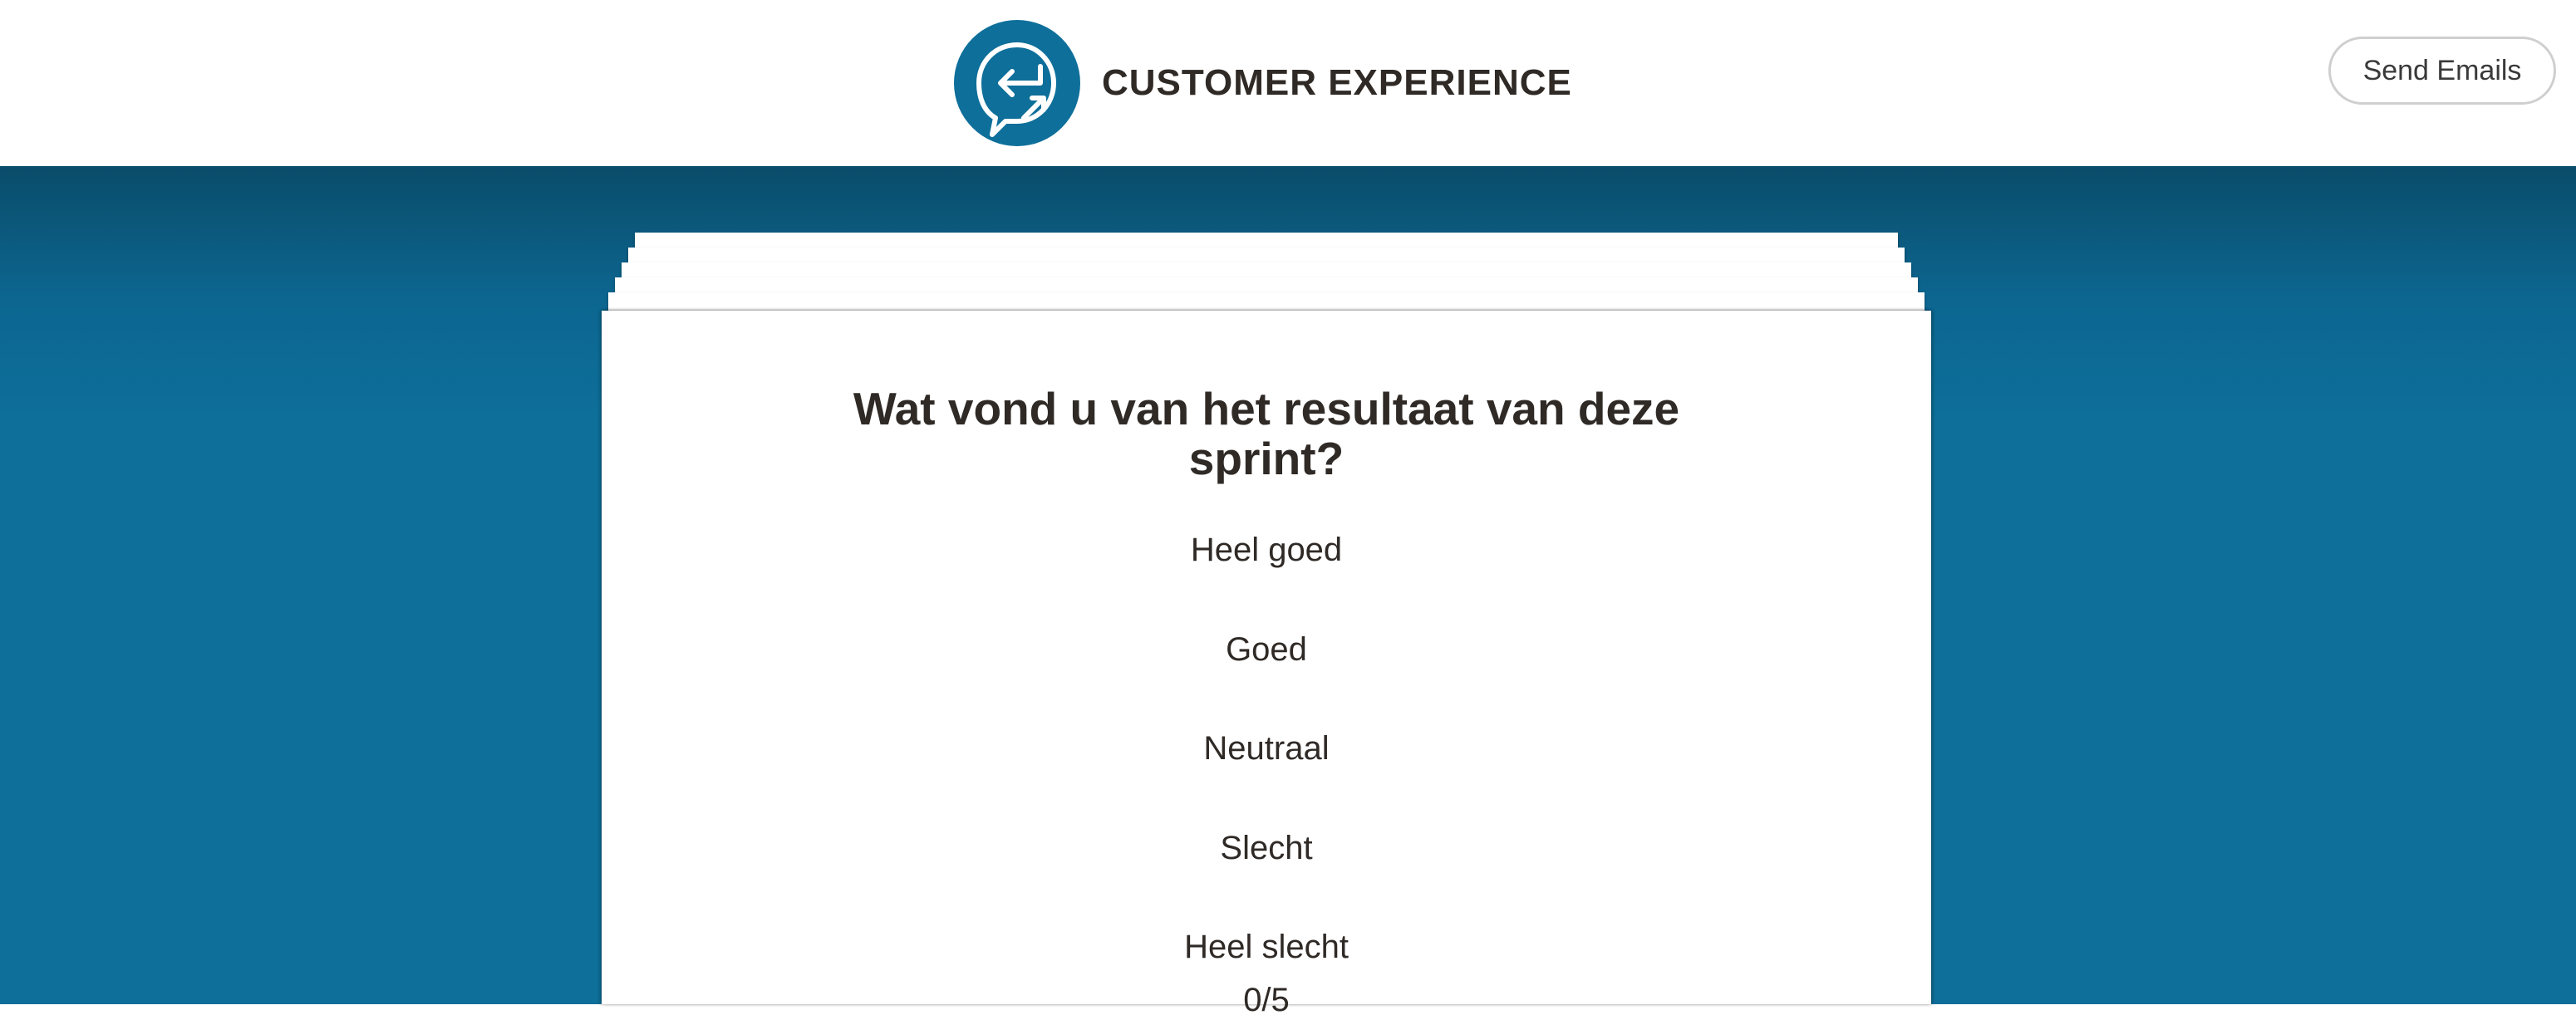 This screenshot has height=1020, width=2576. Describe the element at coordinates (1337, 82) in the screenshot. I see `app-title: CUSTOMER EXPERIENCE` at that location.